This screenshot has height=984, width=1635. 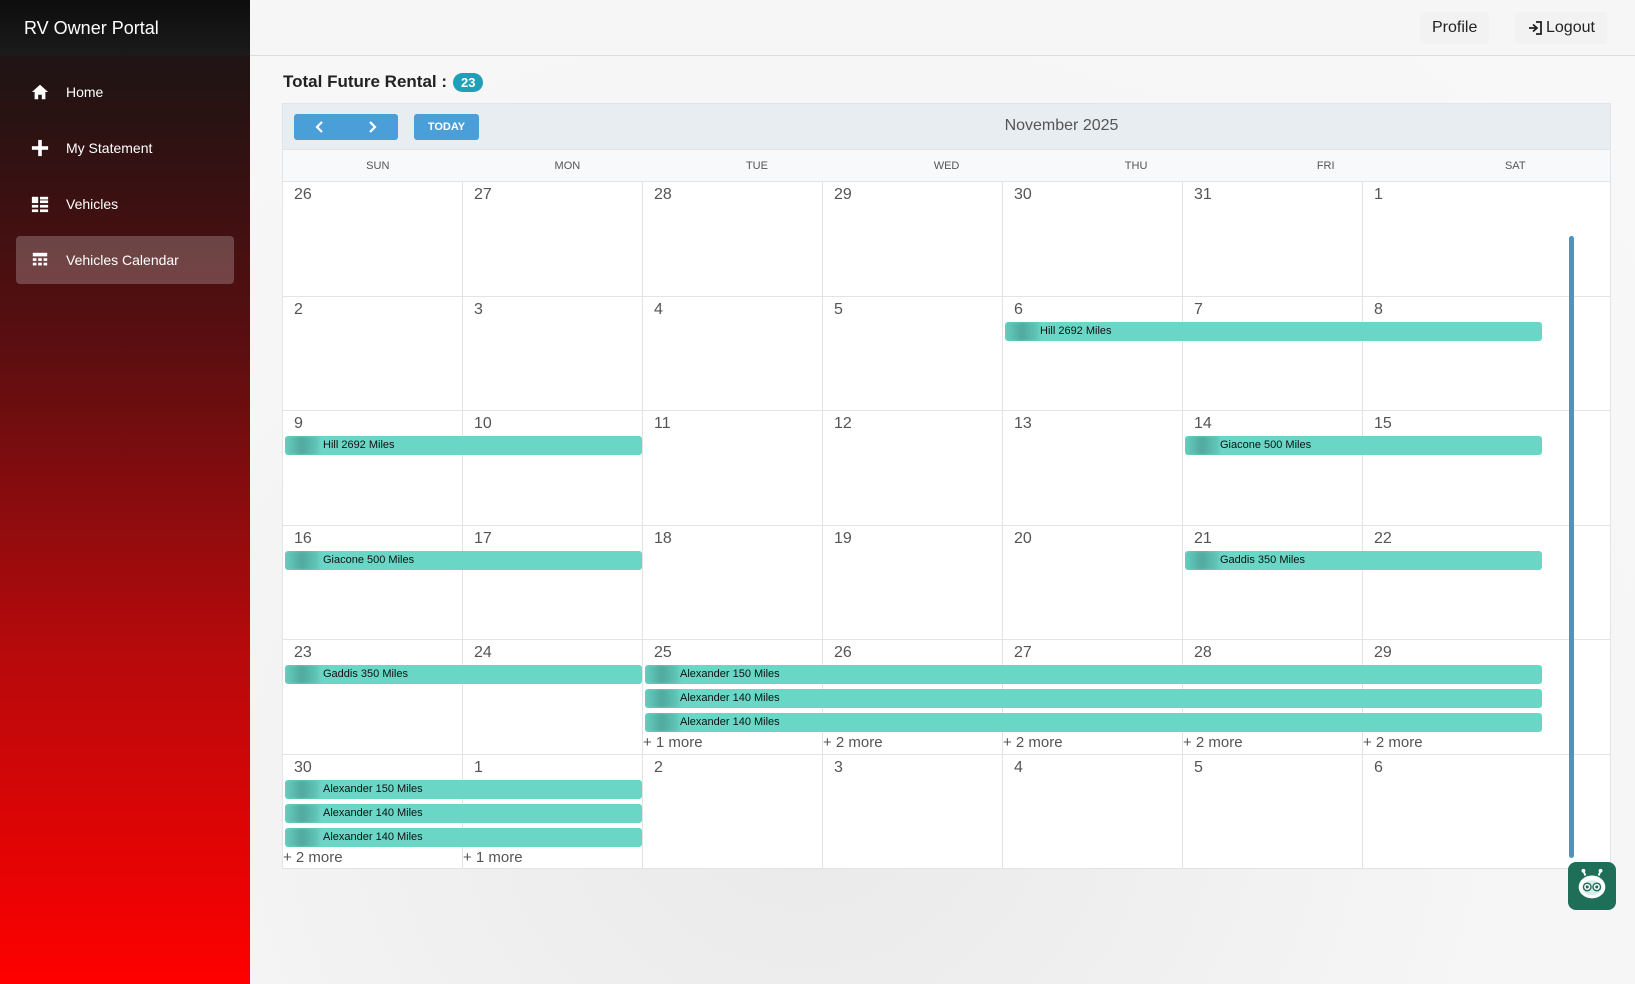 I want to click on day-number: 18, so click(x=663, y=538).